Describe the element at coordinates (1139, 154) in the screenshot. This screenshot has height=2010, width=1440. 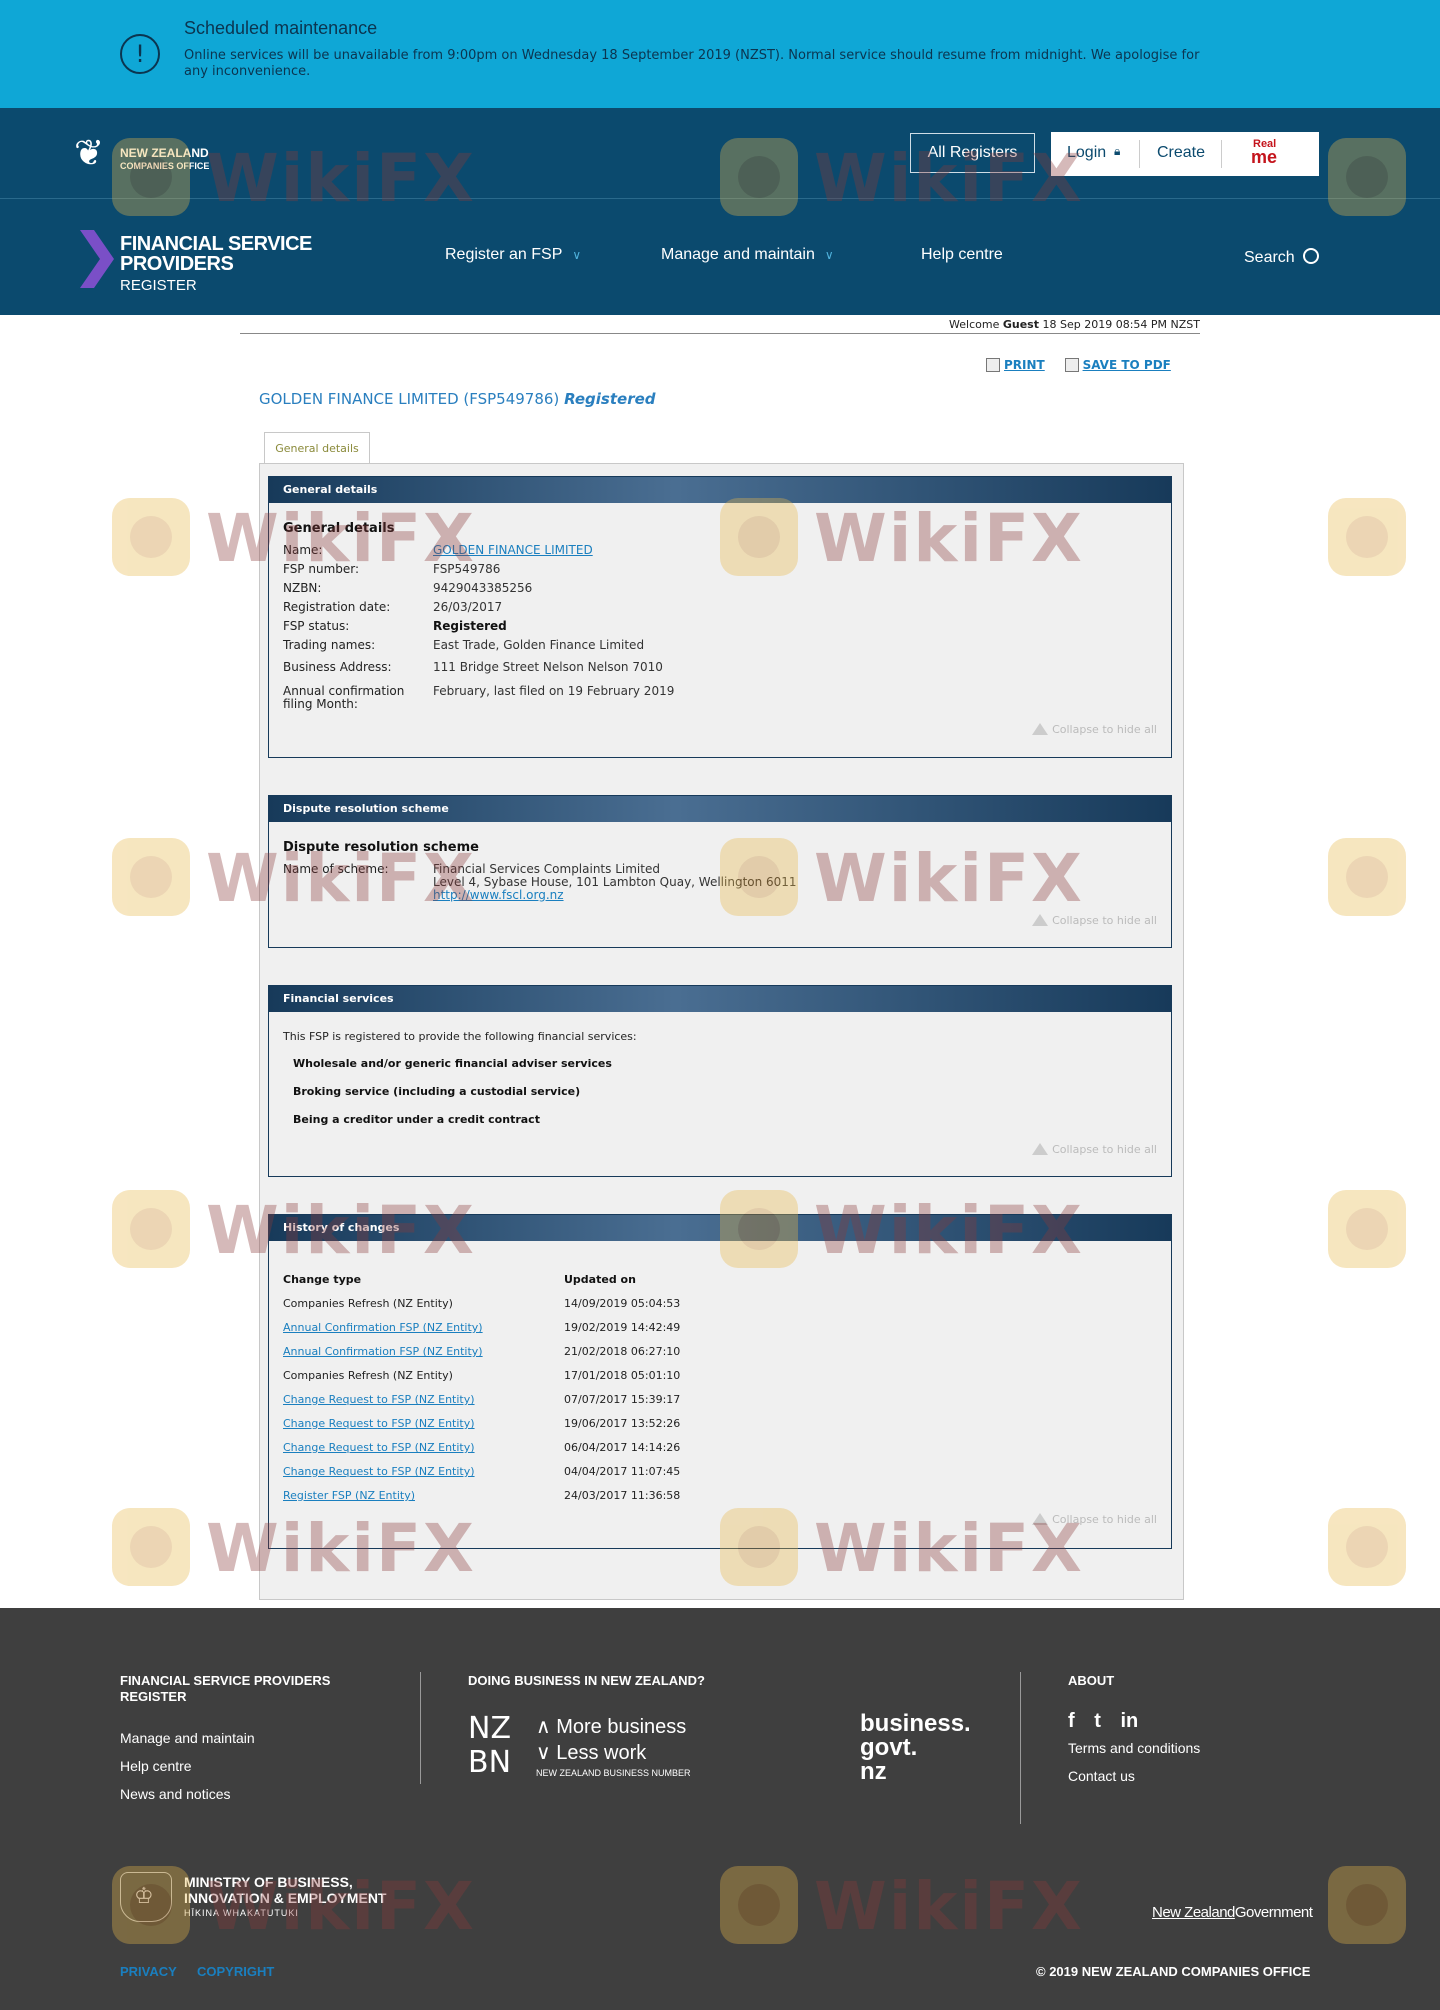
I see `divider` at that location.